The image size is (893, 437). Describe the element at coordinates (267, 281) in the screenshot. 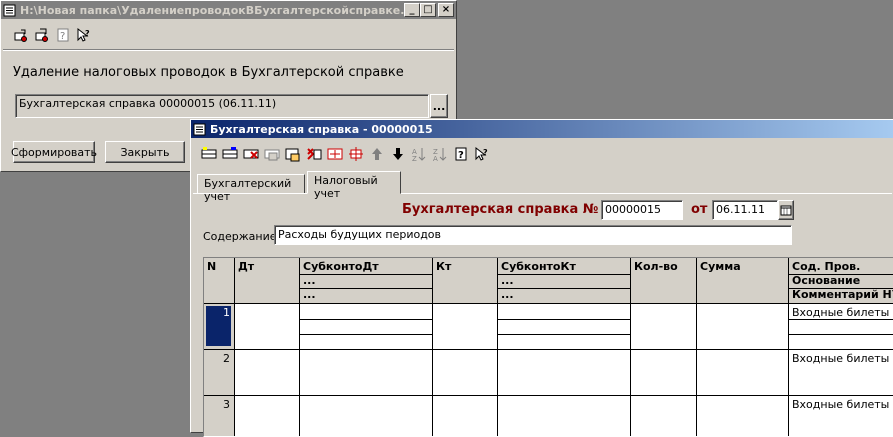

I see `column-header-dt: Дт` at that location.